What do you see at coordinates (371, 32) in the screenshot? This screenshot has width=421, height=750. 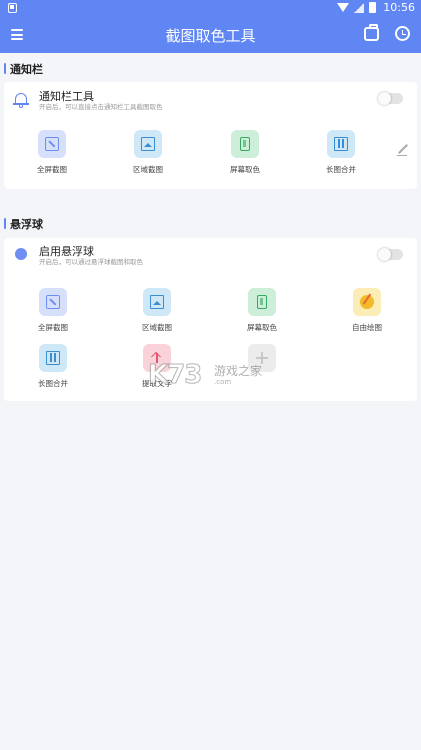 I see `toolbox-icon` at bounding box center [371, 32].